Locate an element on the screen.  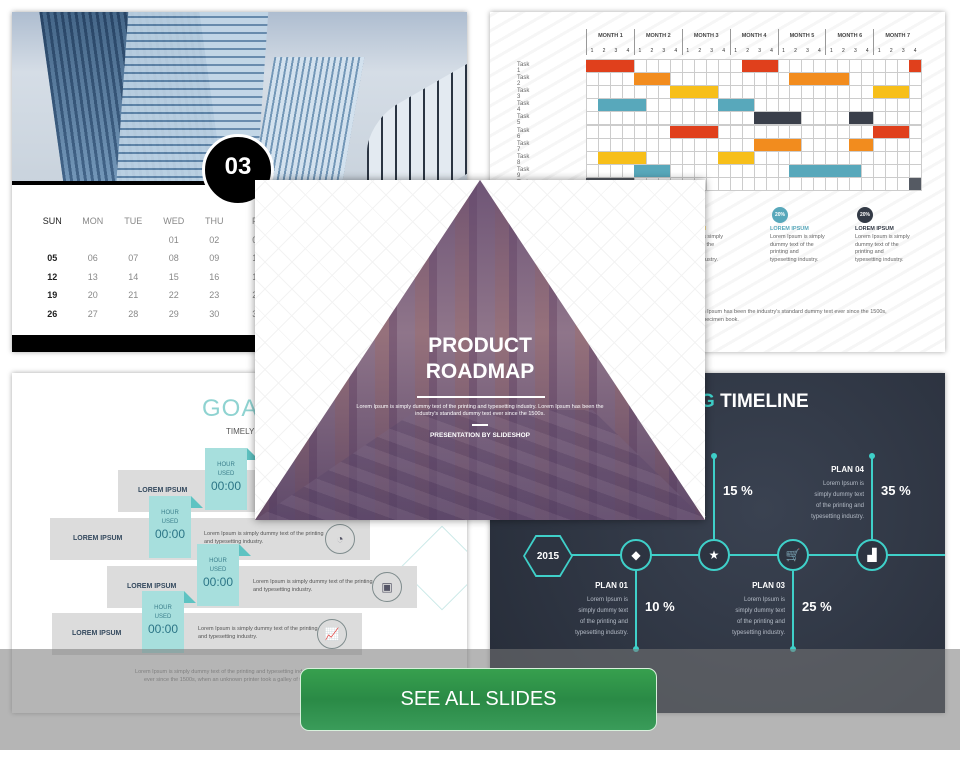
gantt-task-label: Task 7 is located at coordinates (523, 146).